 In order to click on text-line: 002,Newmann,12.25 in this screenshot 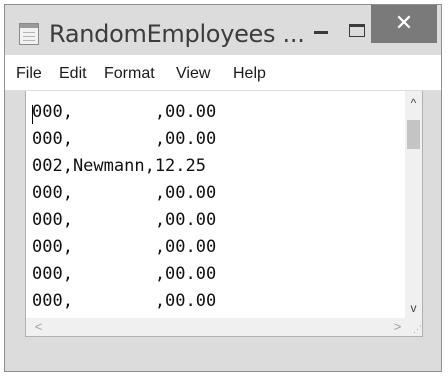, I will do `click(119, 166)`.